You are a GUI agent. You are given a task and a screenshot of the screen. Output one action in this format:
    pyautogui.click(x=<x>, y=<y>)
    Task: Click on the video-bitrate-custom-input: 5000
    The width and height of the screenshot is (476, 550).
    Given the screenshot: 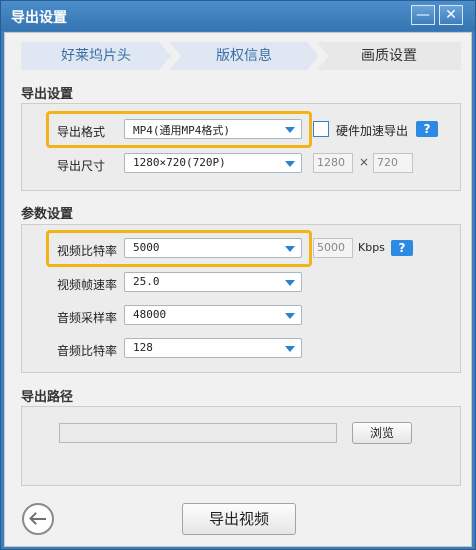 What is the action you would take?
    pyautogui.click(x=333, y=248)
    